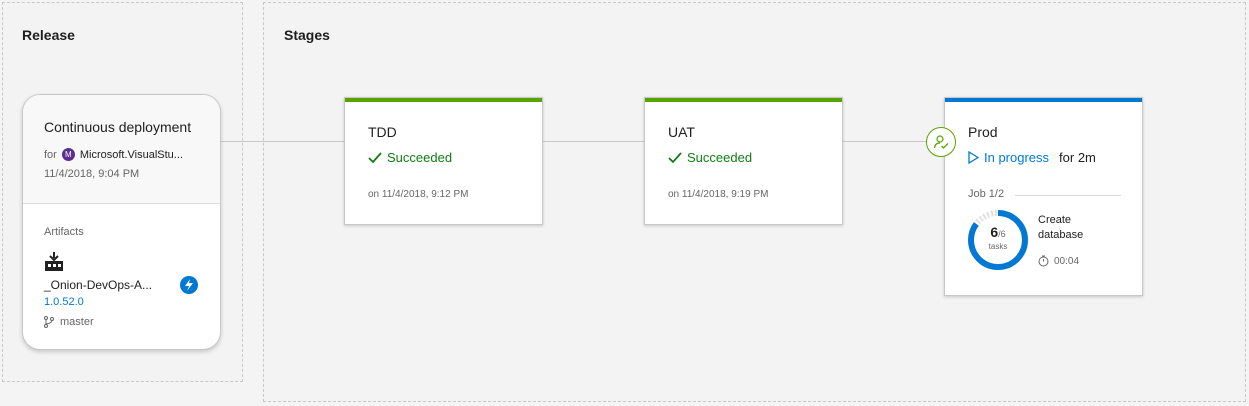  What do you see at coordinates (1017, 157) in the screenshot?
I see `stage-status-text: In progress` at bounding box center [1017, 157].